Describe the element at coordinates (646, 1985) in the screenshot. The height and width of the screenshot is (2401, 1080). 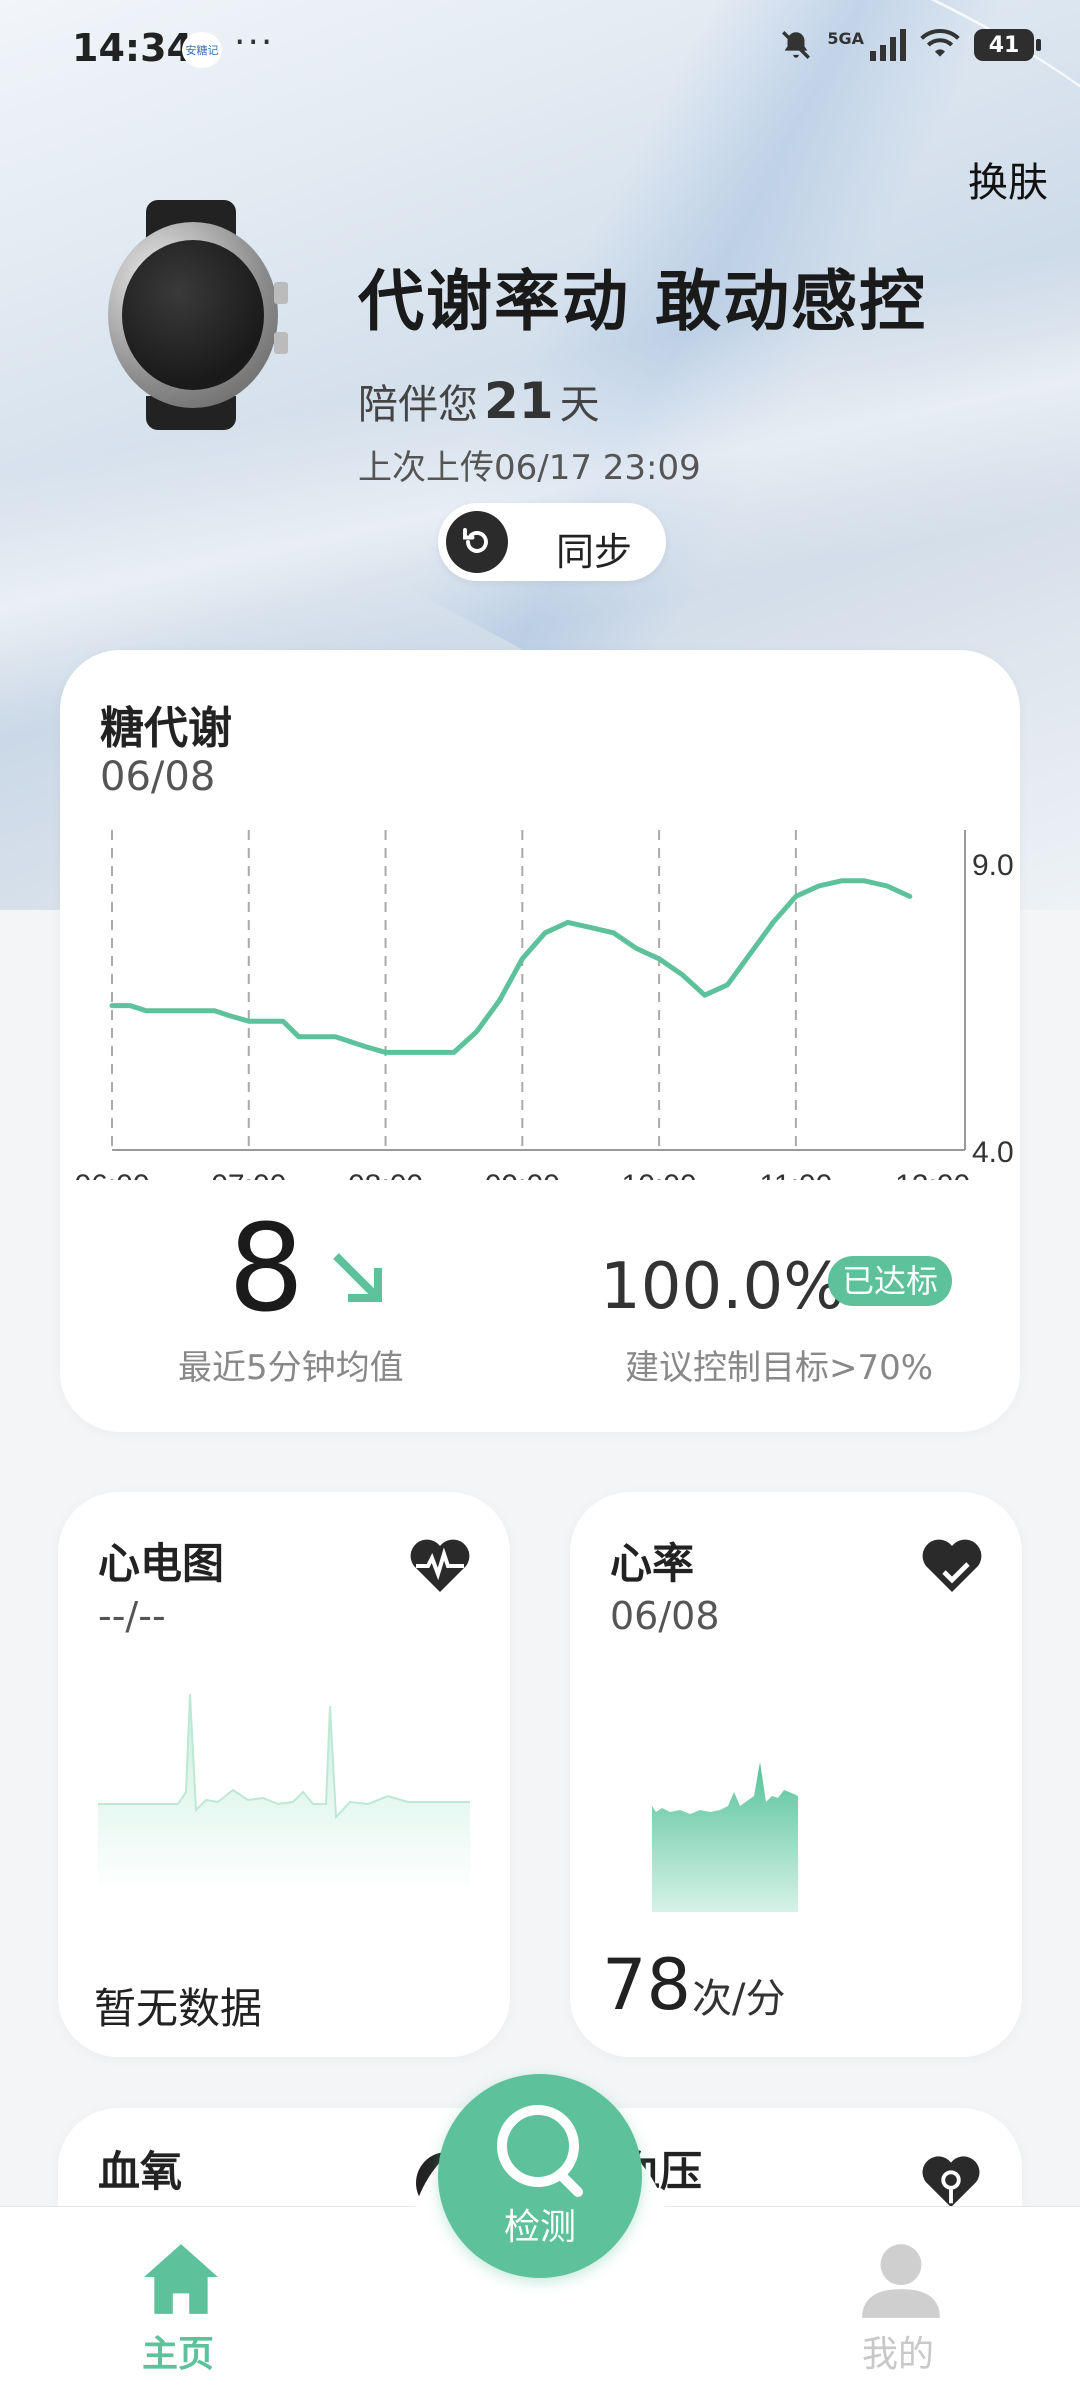
I see `hr-value: 78` at that location.